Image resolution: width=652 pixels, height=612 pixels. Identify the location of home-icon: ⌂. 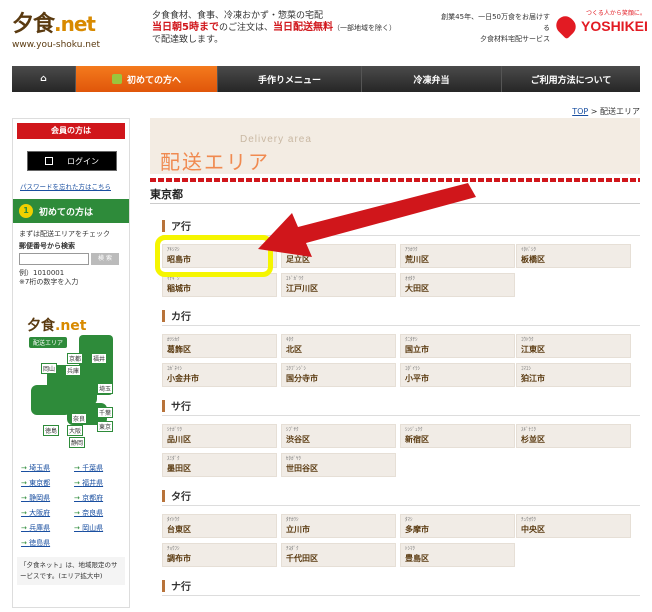
(43, 79).